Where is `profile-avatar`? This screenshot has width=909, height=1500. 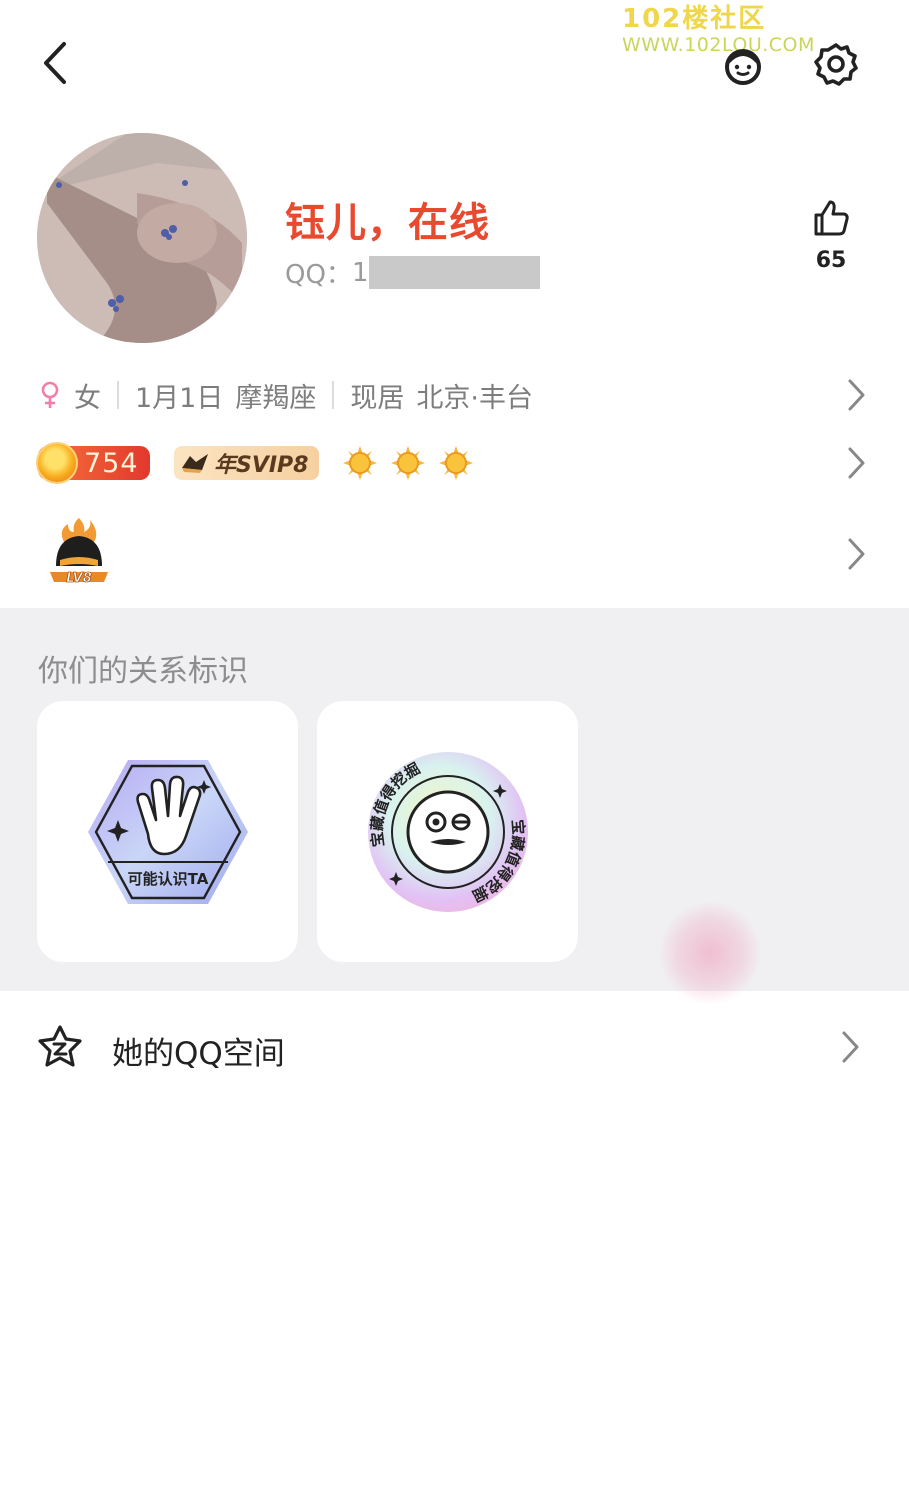
profile-avatar is located at coordinates (142, 238).